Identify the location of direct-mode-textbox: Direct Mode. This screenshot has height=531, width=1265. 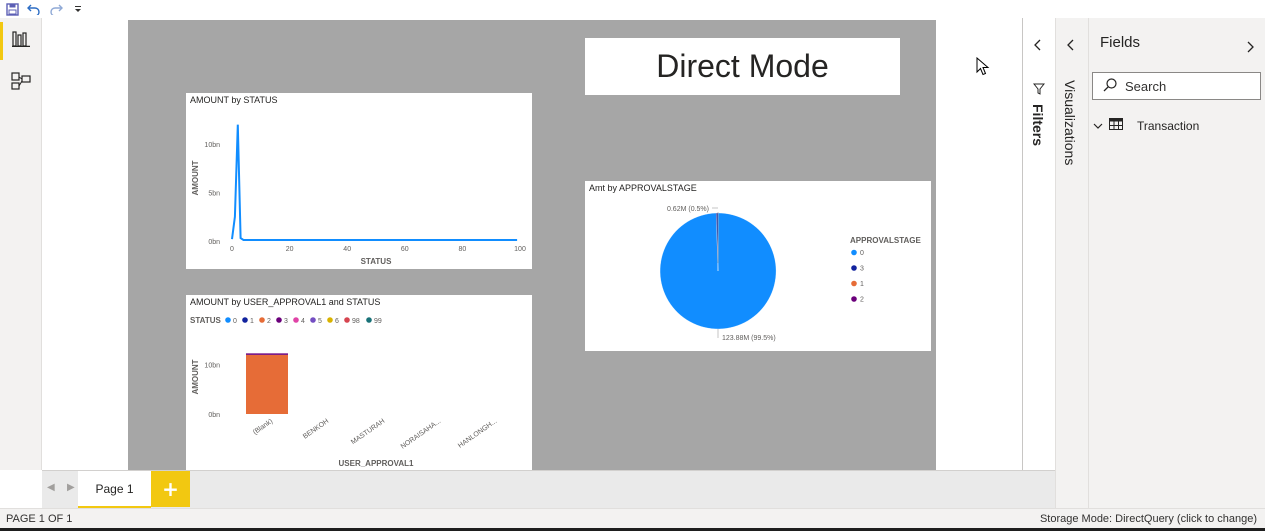
(742, 66).